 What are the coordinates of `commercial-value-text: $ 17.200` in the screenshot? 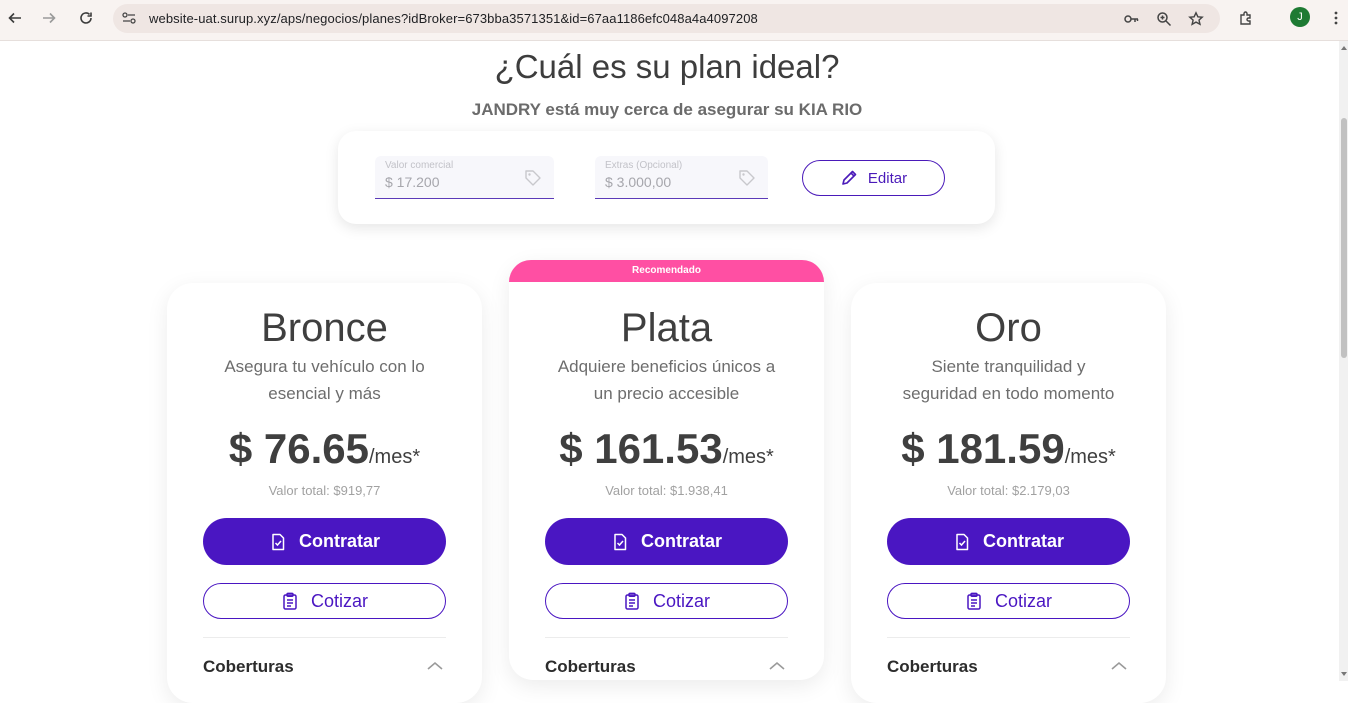 It's located at (412, 182).